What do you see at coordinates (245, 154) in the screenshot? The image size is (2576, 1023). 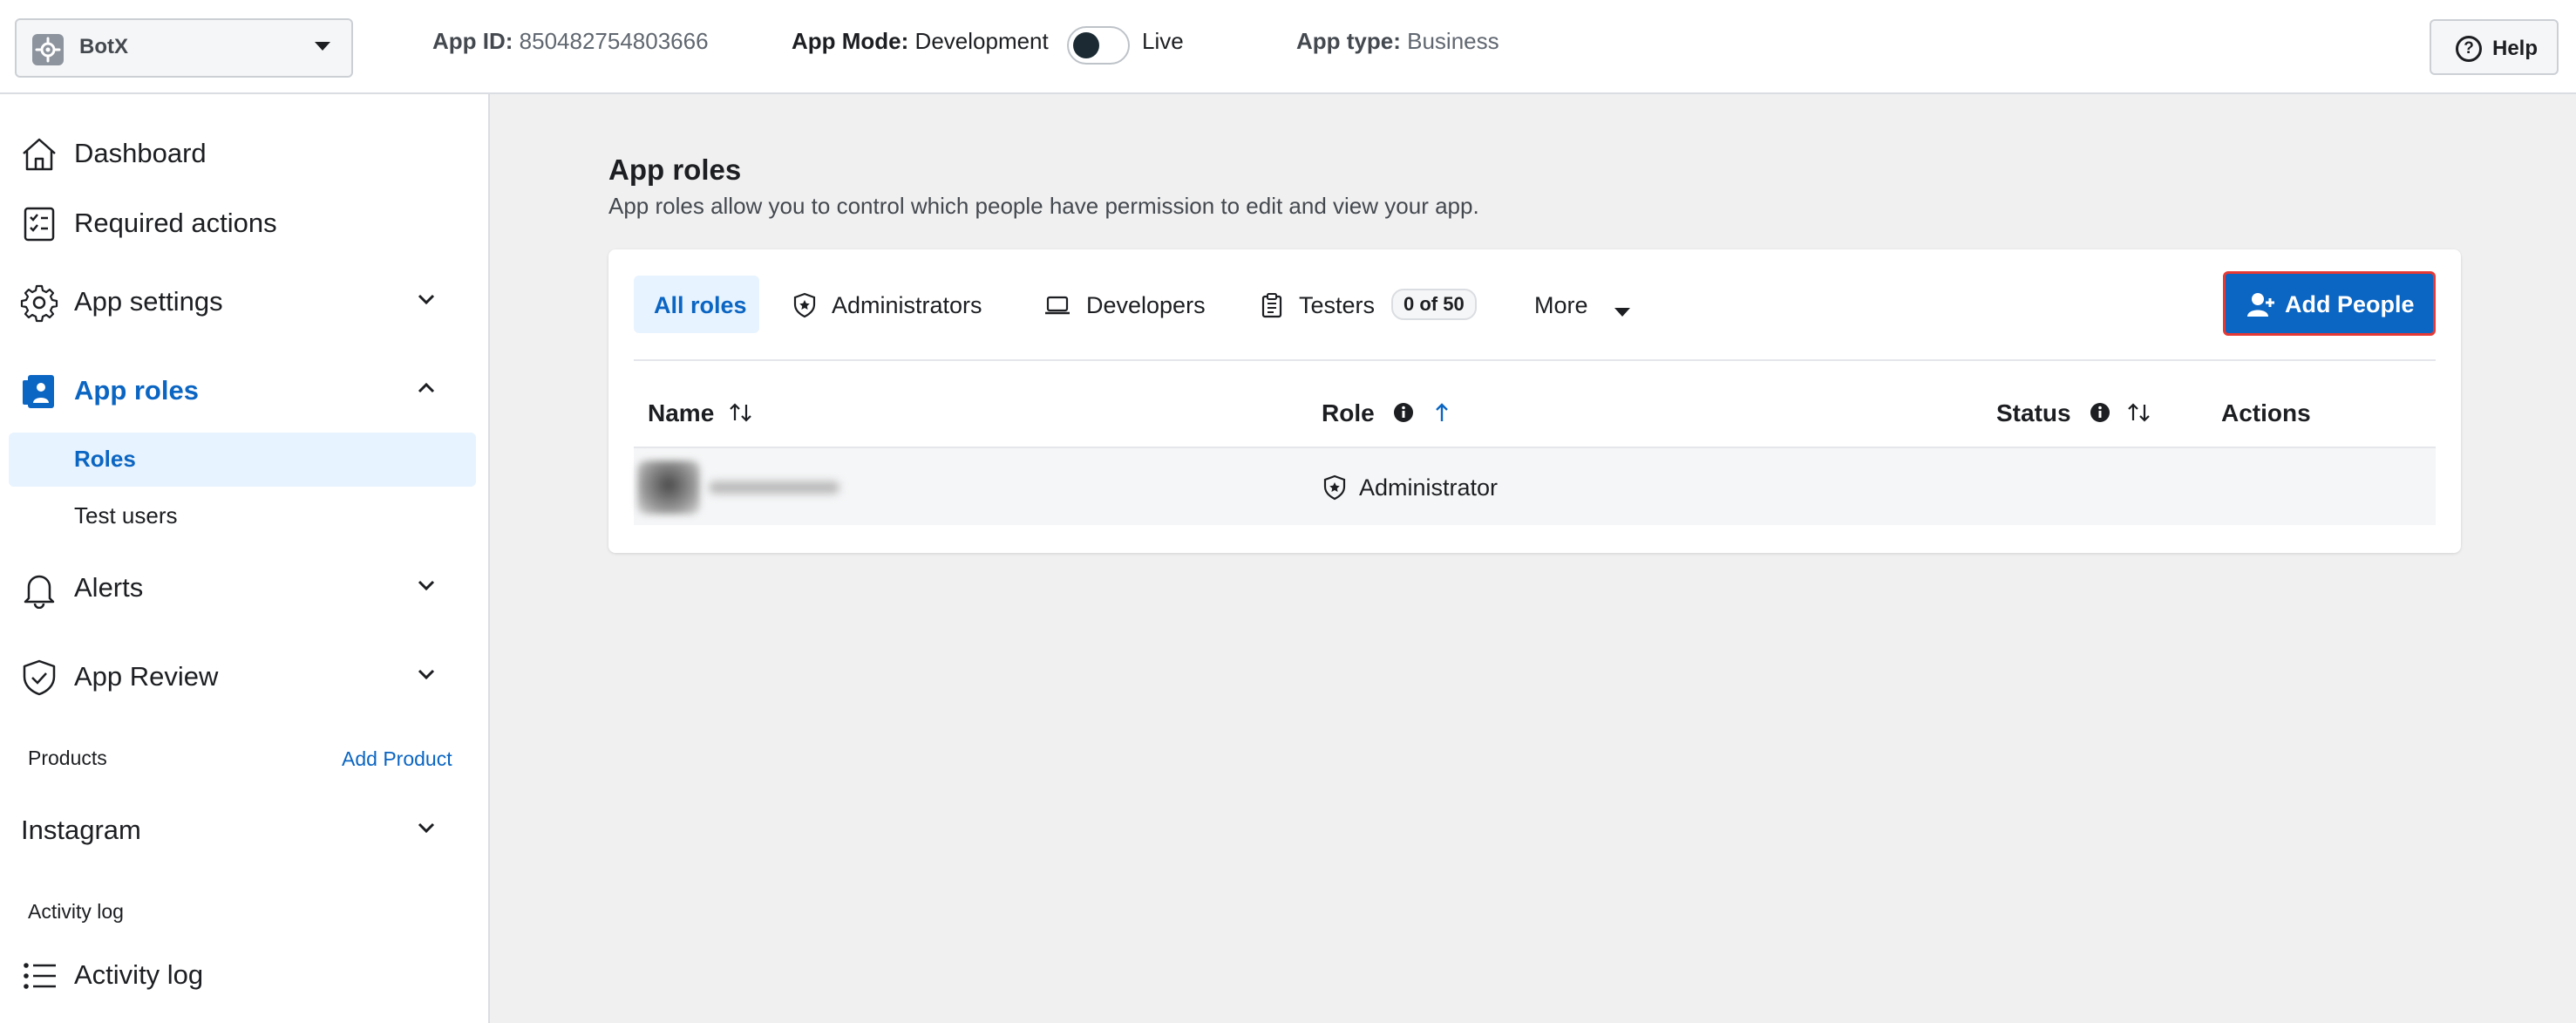 I see `sidebar-item-dashboard: Dashboard` at bounding box center [245, 154].